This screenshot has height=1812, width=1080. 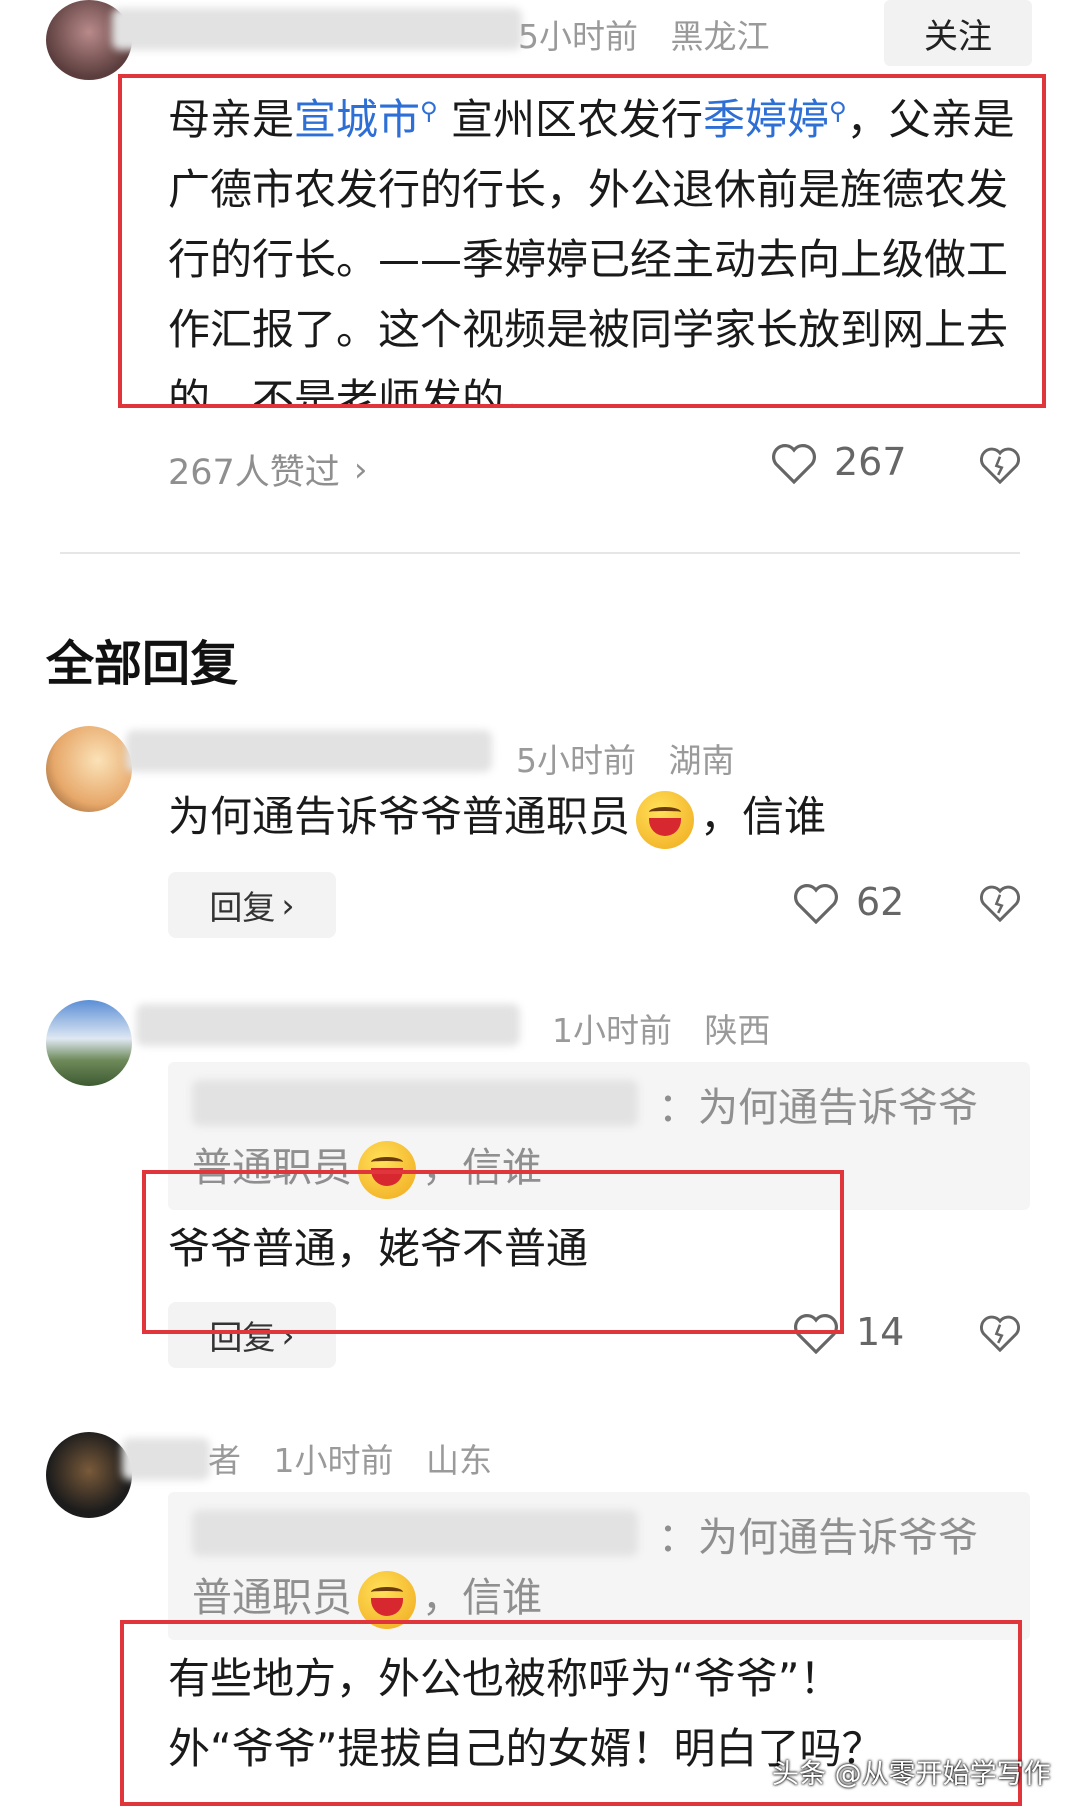 What do you see at coordinates (763, 816) in the screenshot?
I see `text-segment: ，信谁` at bounding box center [763, 816].